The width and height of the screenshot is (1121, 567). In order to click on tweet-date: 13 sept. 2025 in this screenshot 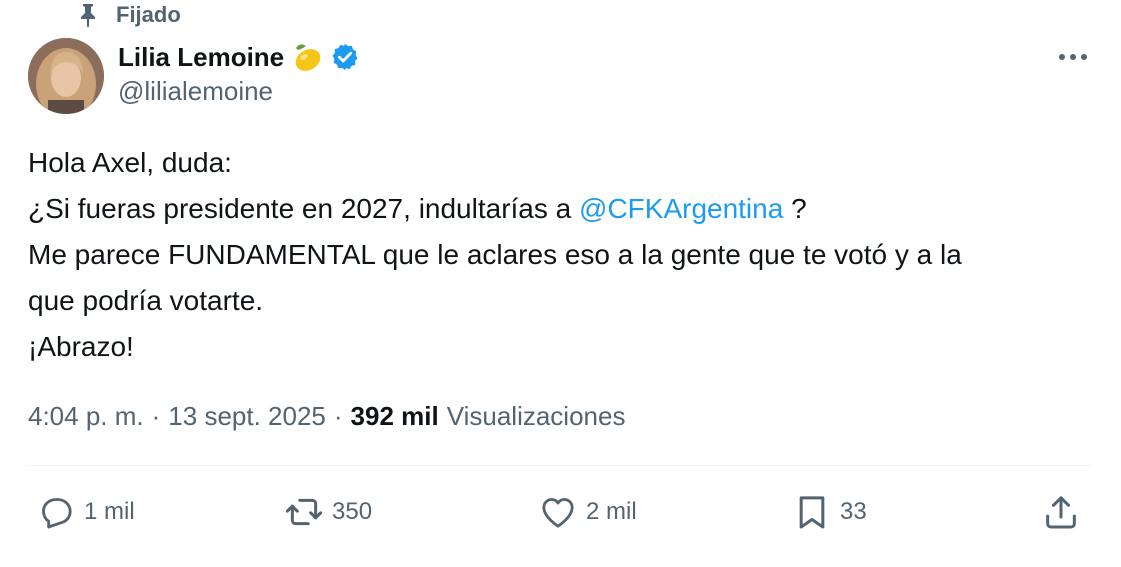, I will do `click(247, 416)`.